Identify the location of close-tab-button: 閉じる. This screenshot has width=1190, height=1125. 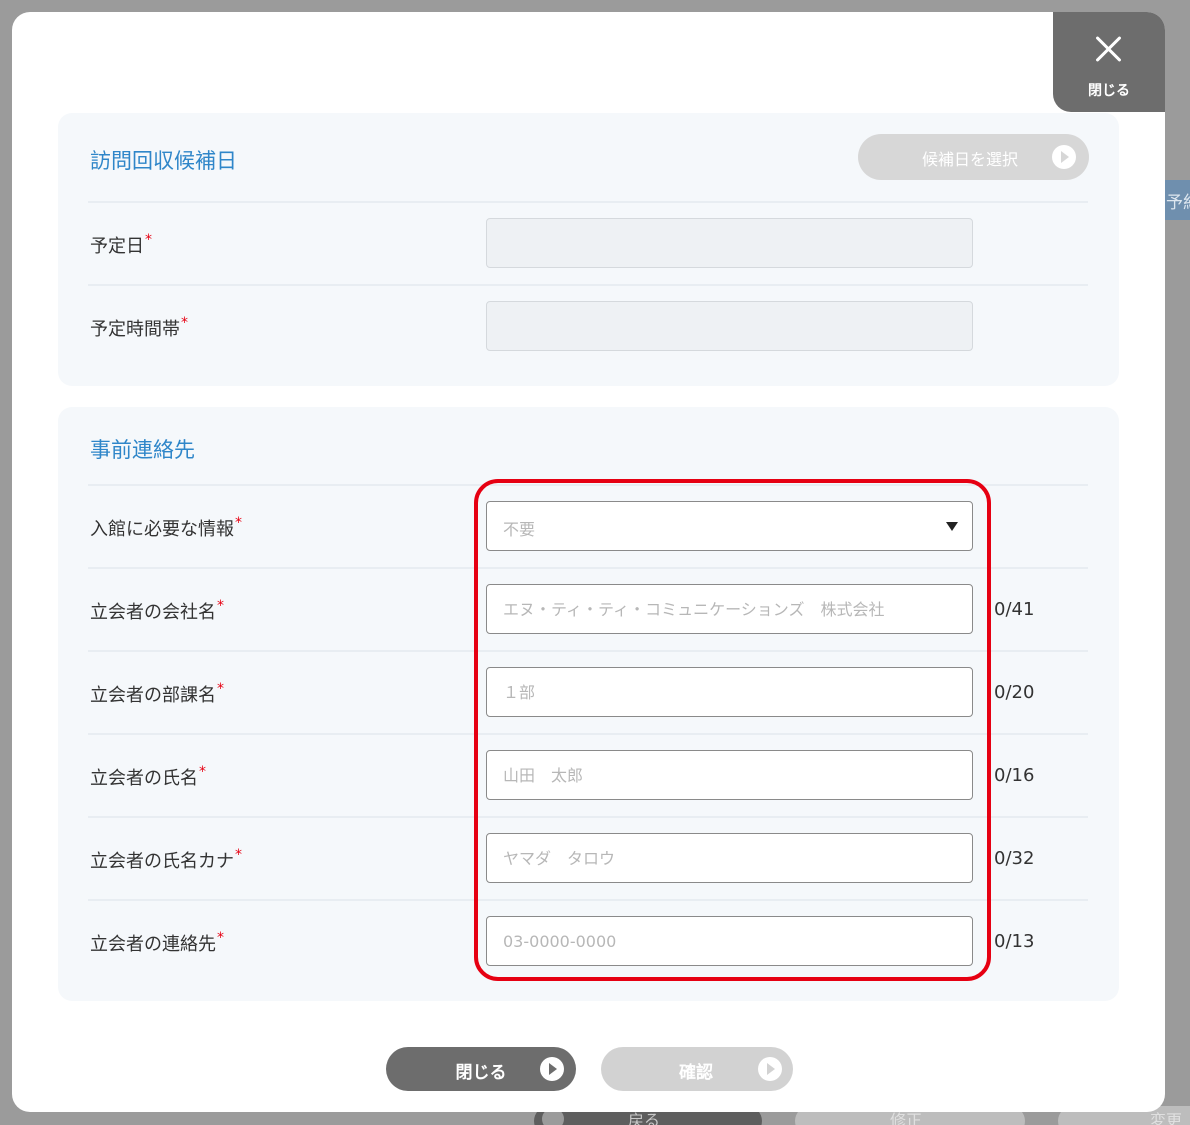
(1109, 62).